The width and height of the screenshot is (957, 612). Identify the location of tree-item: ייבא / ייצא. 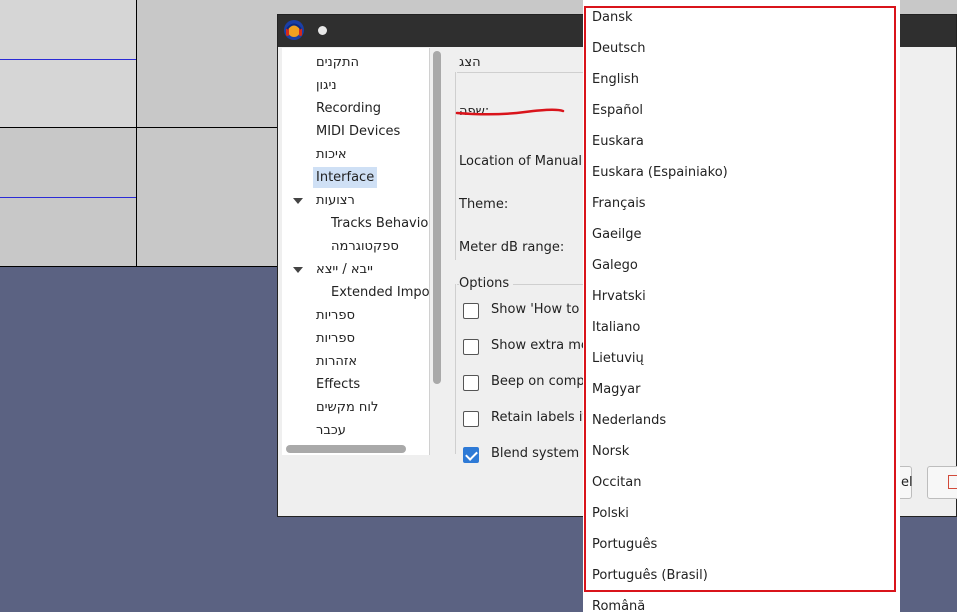
(344, 269).